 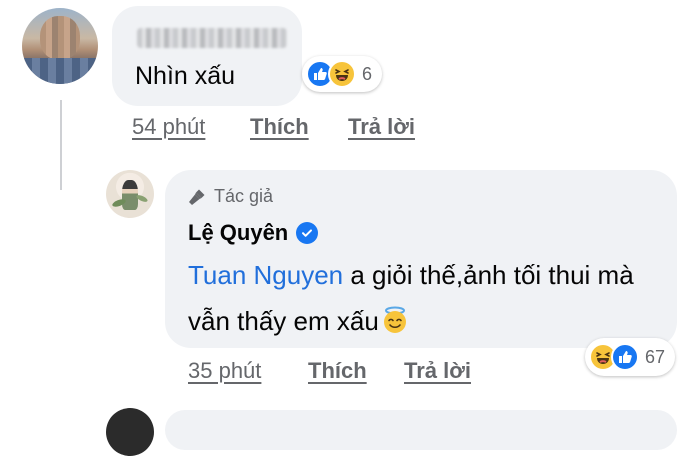 I want to click on reply-author: Lệ Quyên, so click(x=253, y=233).